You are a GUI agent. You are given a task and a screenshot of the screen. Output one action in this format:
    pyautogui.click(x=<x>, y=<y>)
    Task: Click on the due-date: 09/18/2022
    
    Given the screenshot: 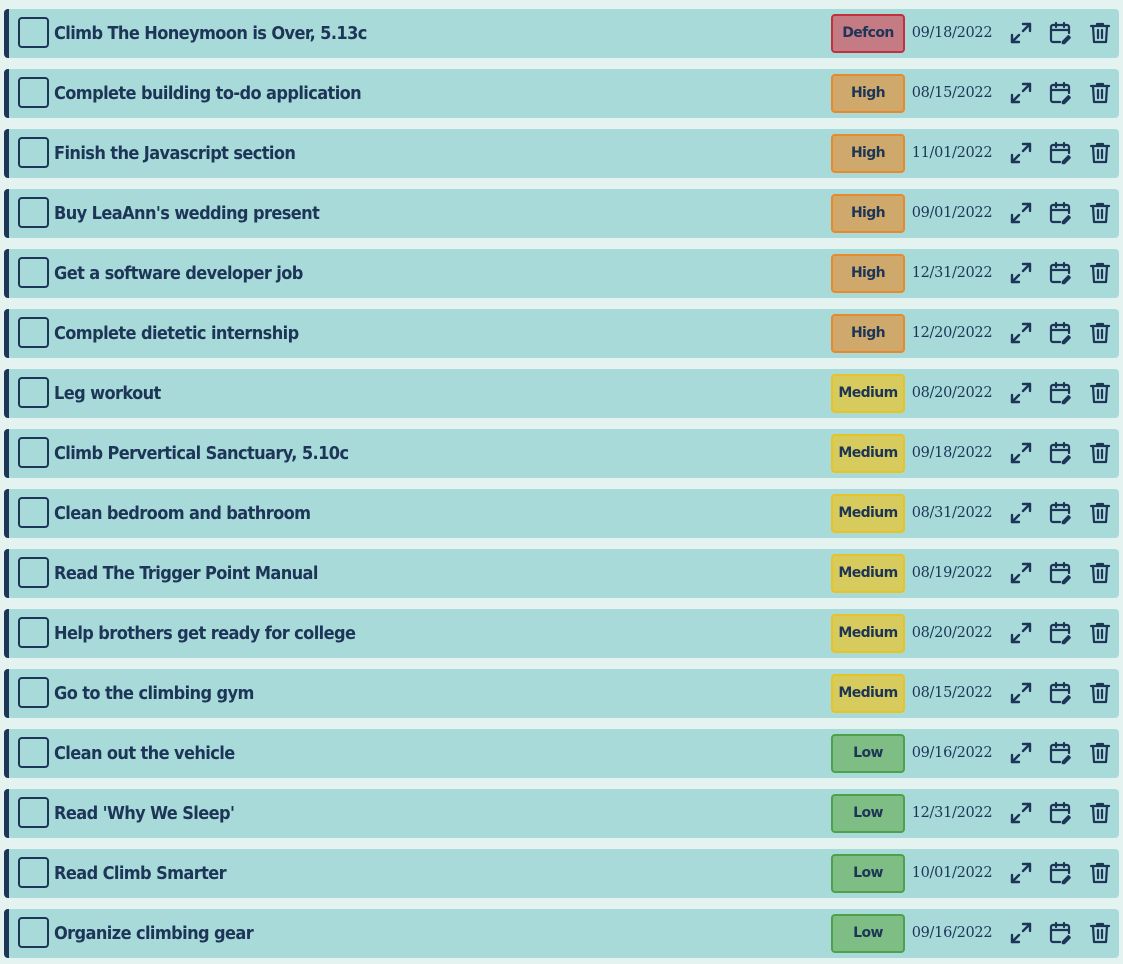 What is the action you would take?
    pyautogui.click(x=952, y=453)
    